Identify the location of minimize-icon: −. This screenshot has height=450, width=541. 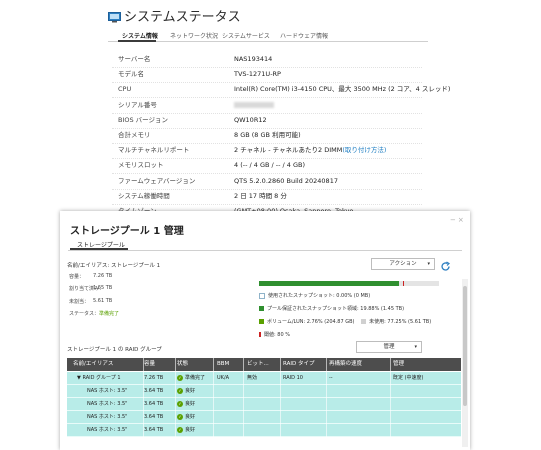
(454, 220).